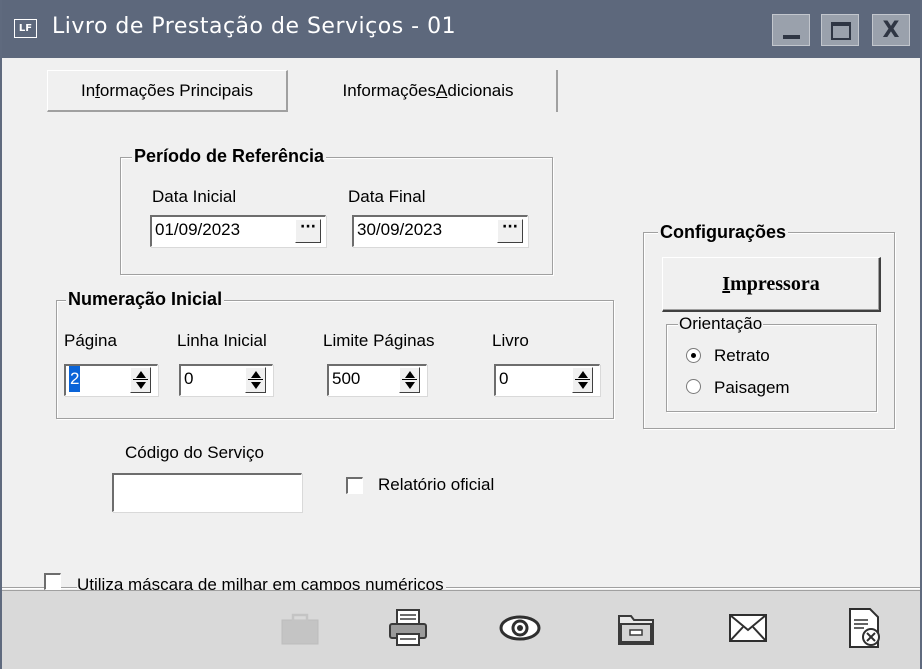  I want to click on tab-informacoes-principais: In f ormações Principais, so click(167, 91).